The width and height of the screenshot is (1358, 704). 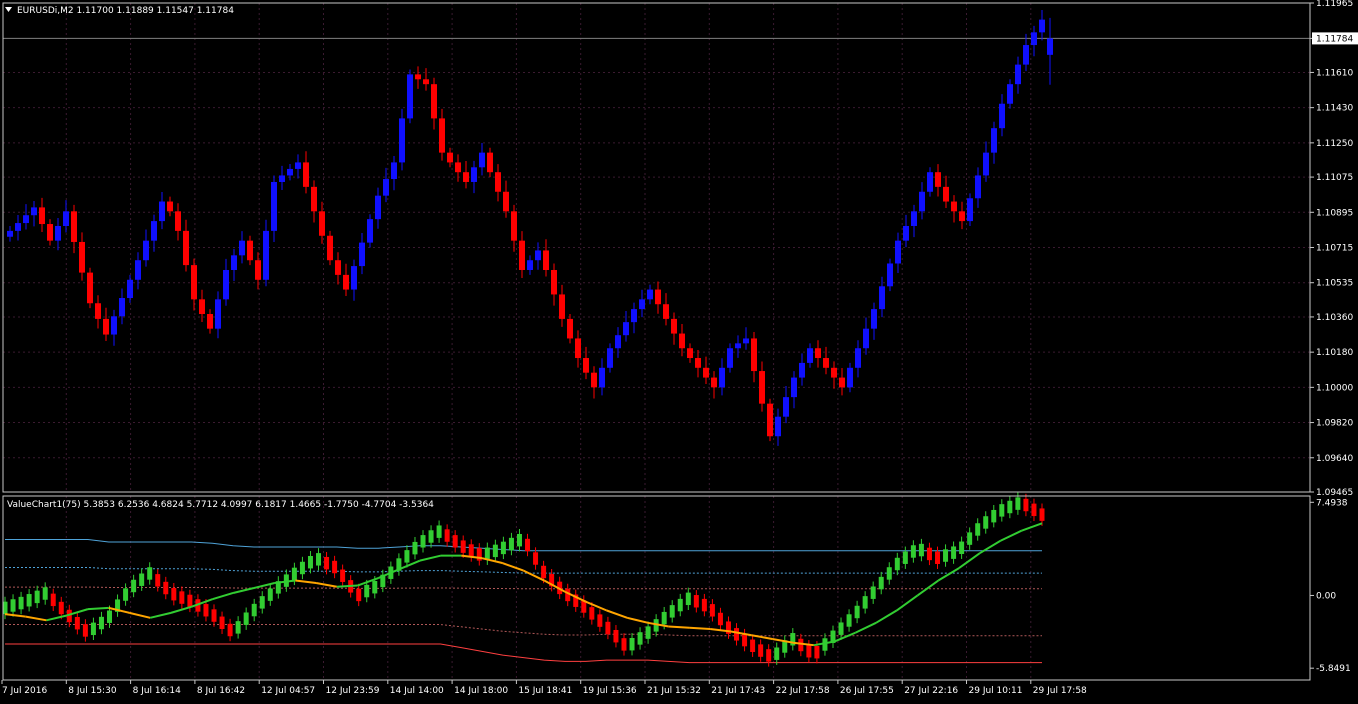 What do you see at coordinates (1334, 213) in the screenshot?
I see `y-tick-label: 1.10895` at bounding box center [1334, 213].